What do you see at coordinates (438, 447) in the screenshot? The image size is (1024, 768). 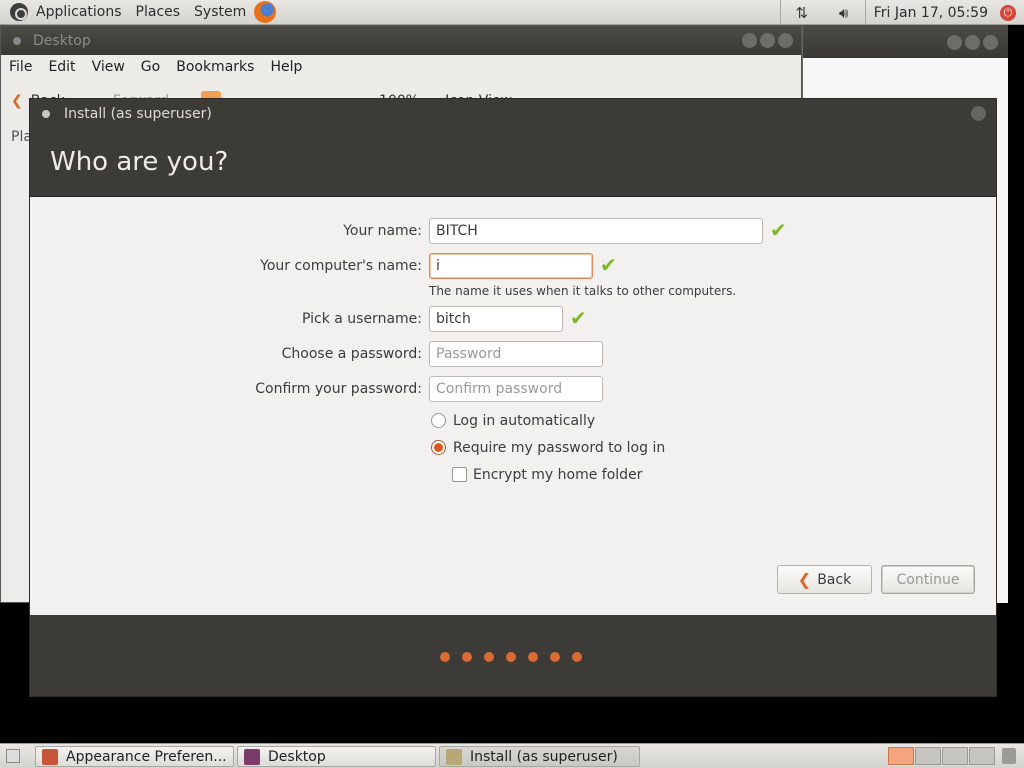 I see `require-password-radio` at bounding box center [438, 447].